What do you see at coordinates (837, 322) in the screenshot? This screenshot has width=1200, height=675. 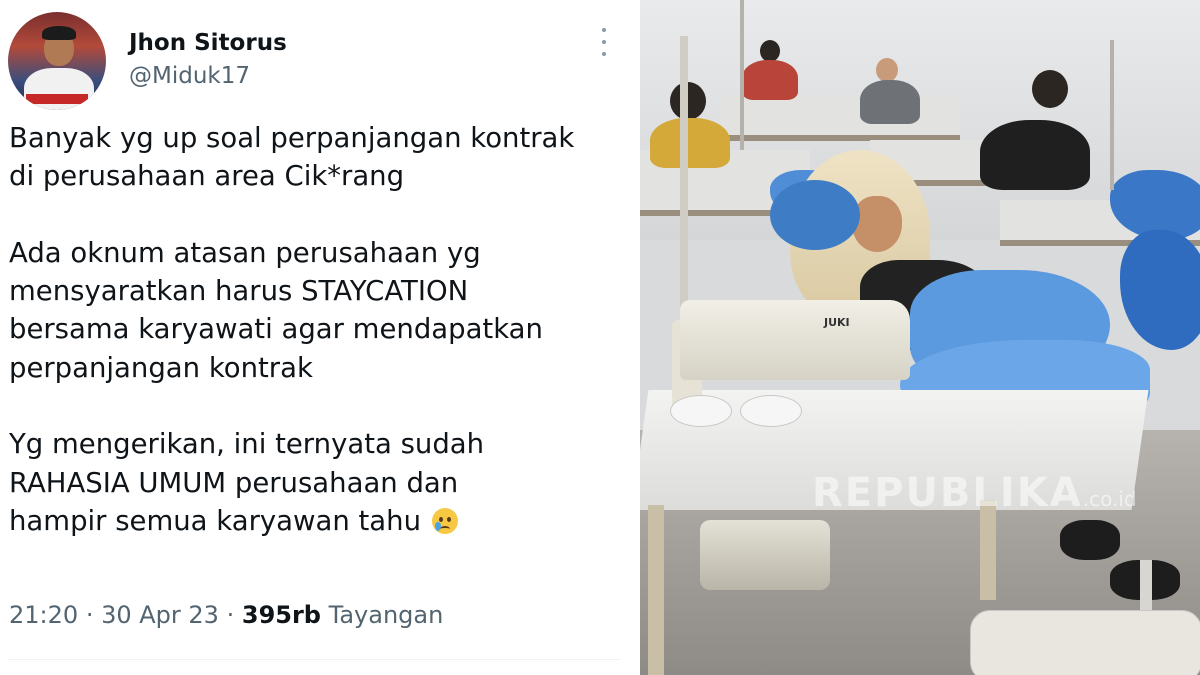 I see `machine-brand: JUKI` at bounding box center [837, 322].